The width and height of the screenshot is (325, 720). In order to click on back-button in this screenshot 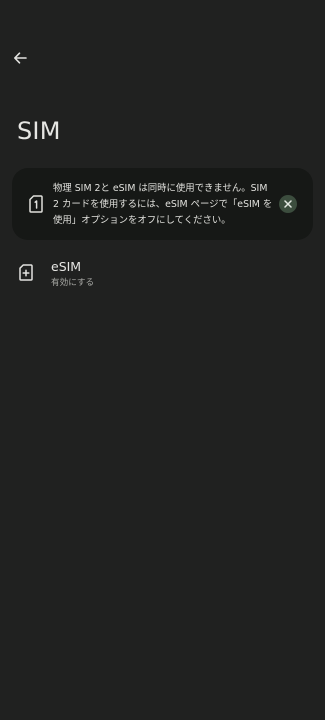, I will do `click(20, 58)`.